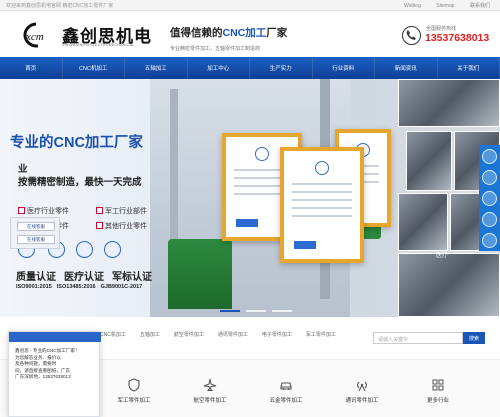 The height and width of the screenshot is (417, 500). Describe the element at coordinates (156, 68) in the screenshot. I see `nav-item-five-axis: 五轴加工` at that location.